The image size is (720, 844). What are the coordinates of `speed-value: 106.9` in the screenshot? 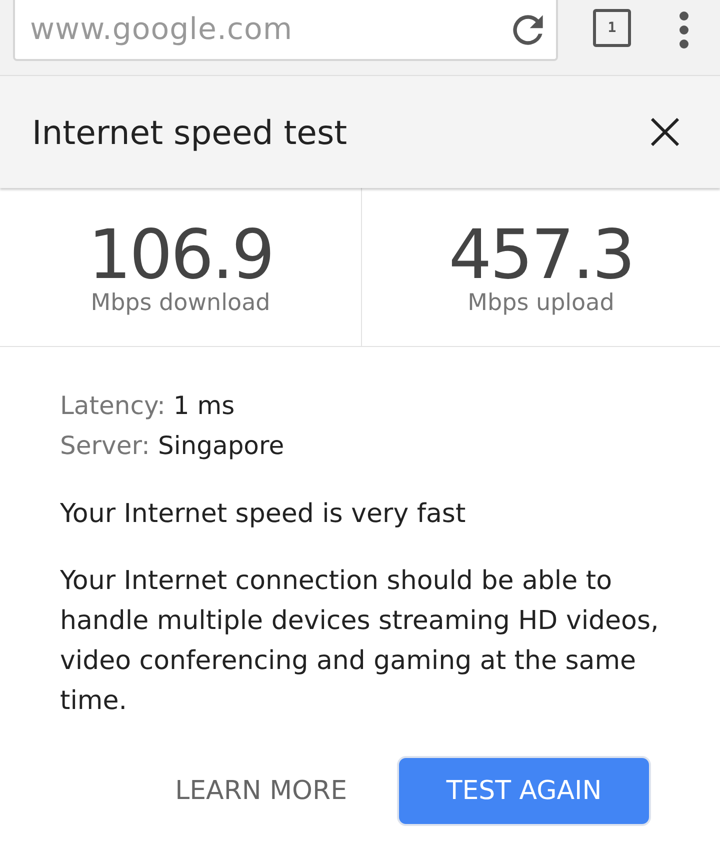 It's located at (180, 256).